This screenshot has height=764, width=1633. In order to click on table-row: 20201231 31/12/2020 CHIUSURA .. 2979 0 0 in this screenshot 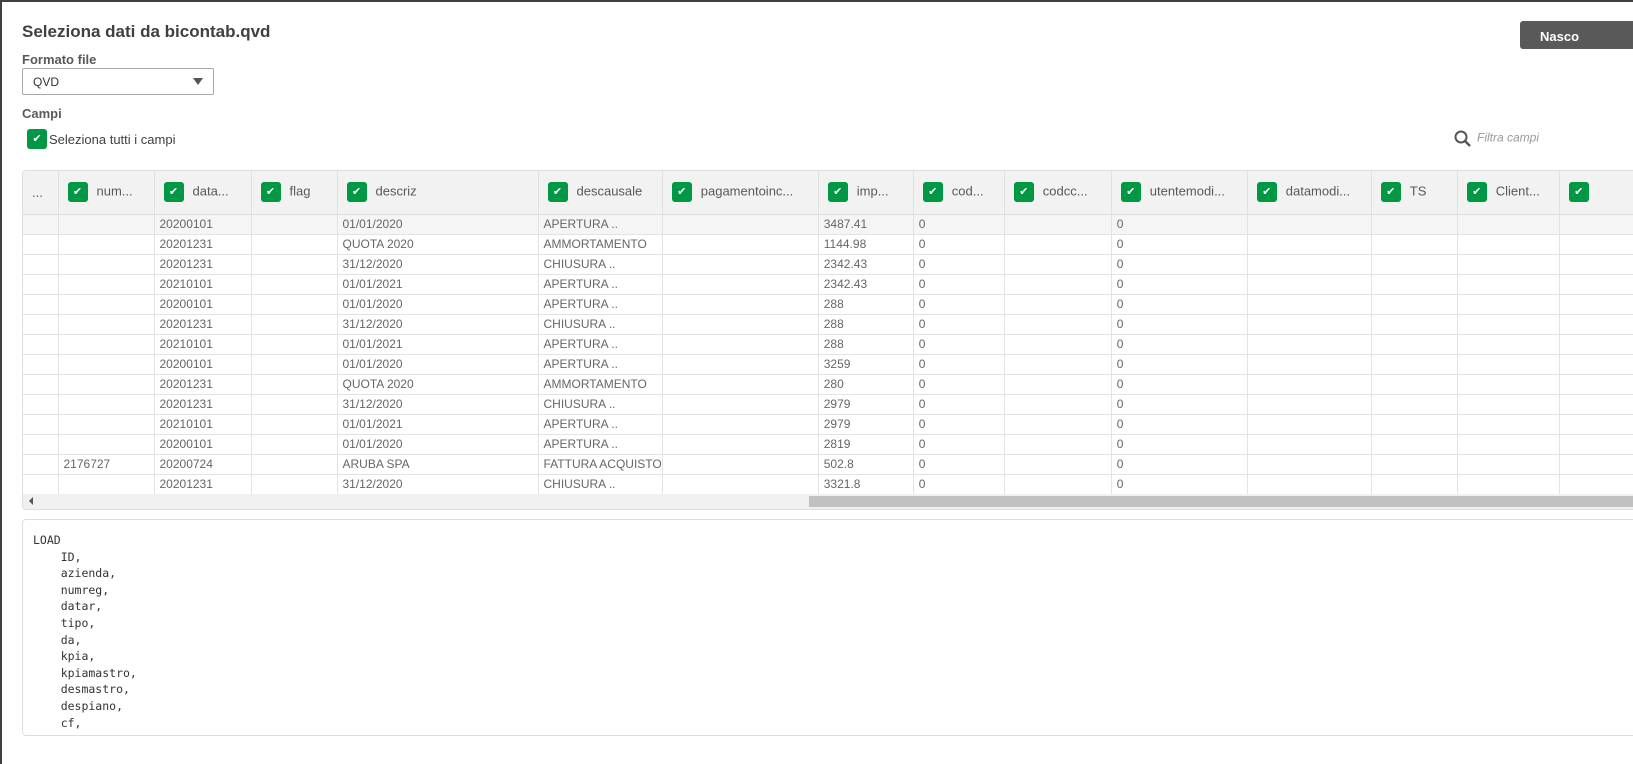, I will do `click(828, 404)`.